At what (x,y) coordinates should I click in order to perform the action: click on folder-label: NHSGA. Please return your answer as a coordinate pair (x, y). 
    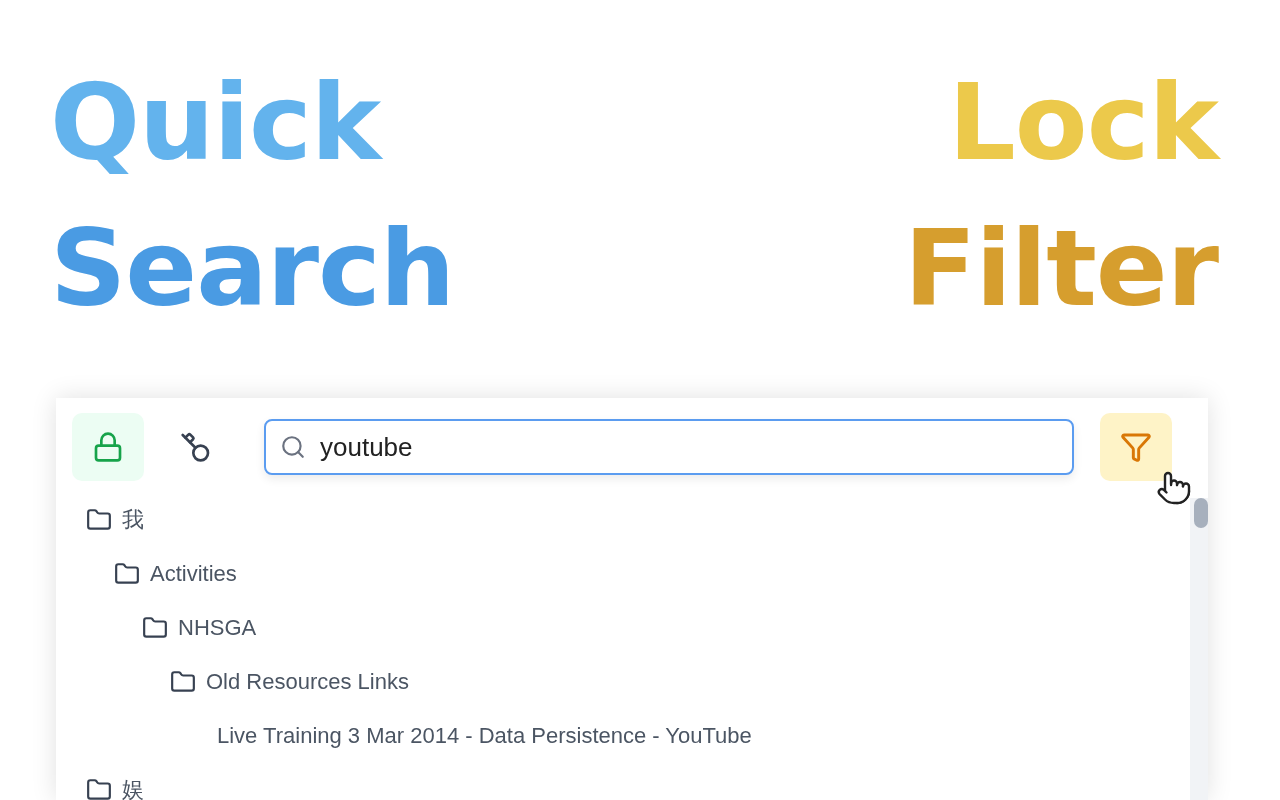
    Looking at the image, I should click on (217, 628).